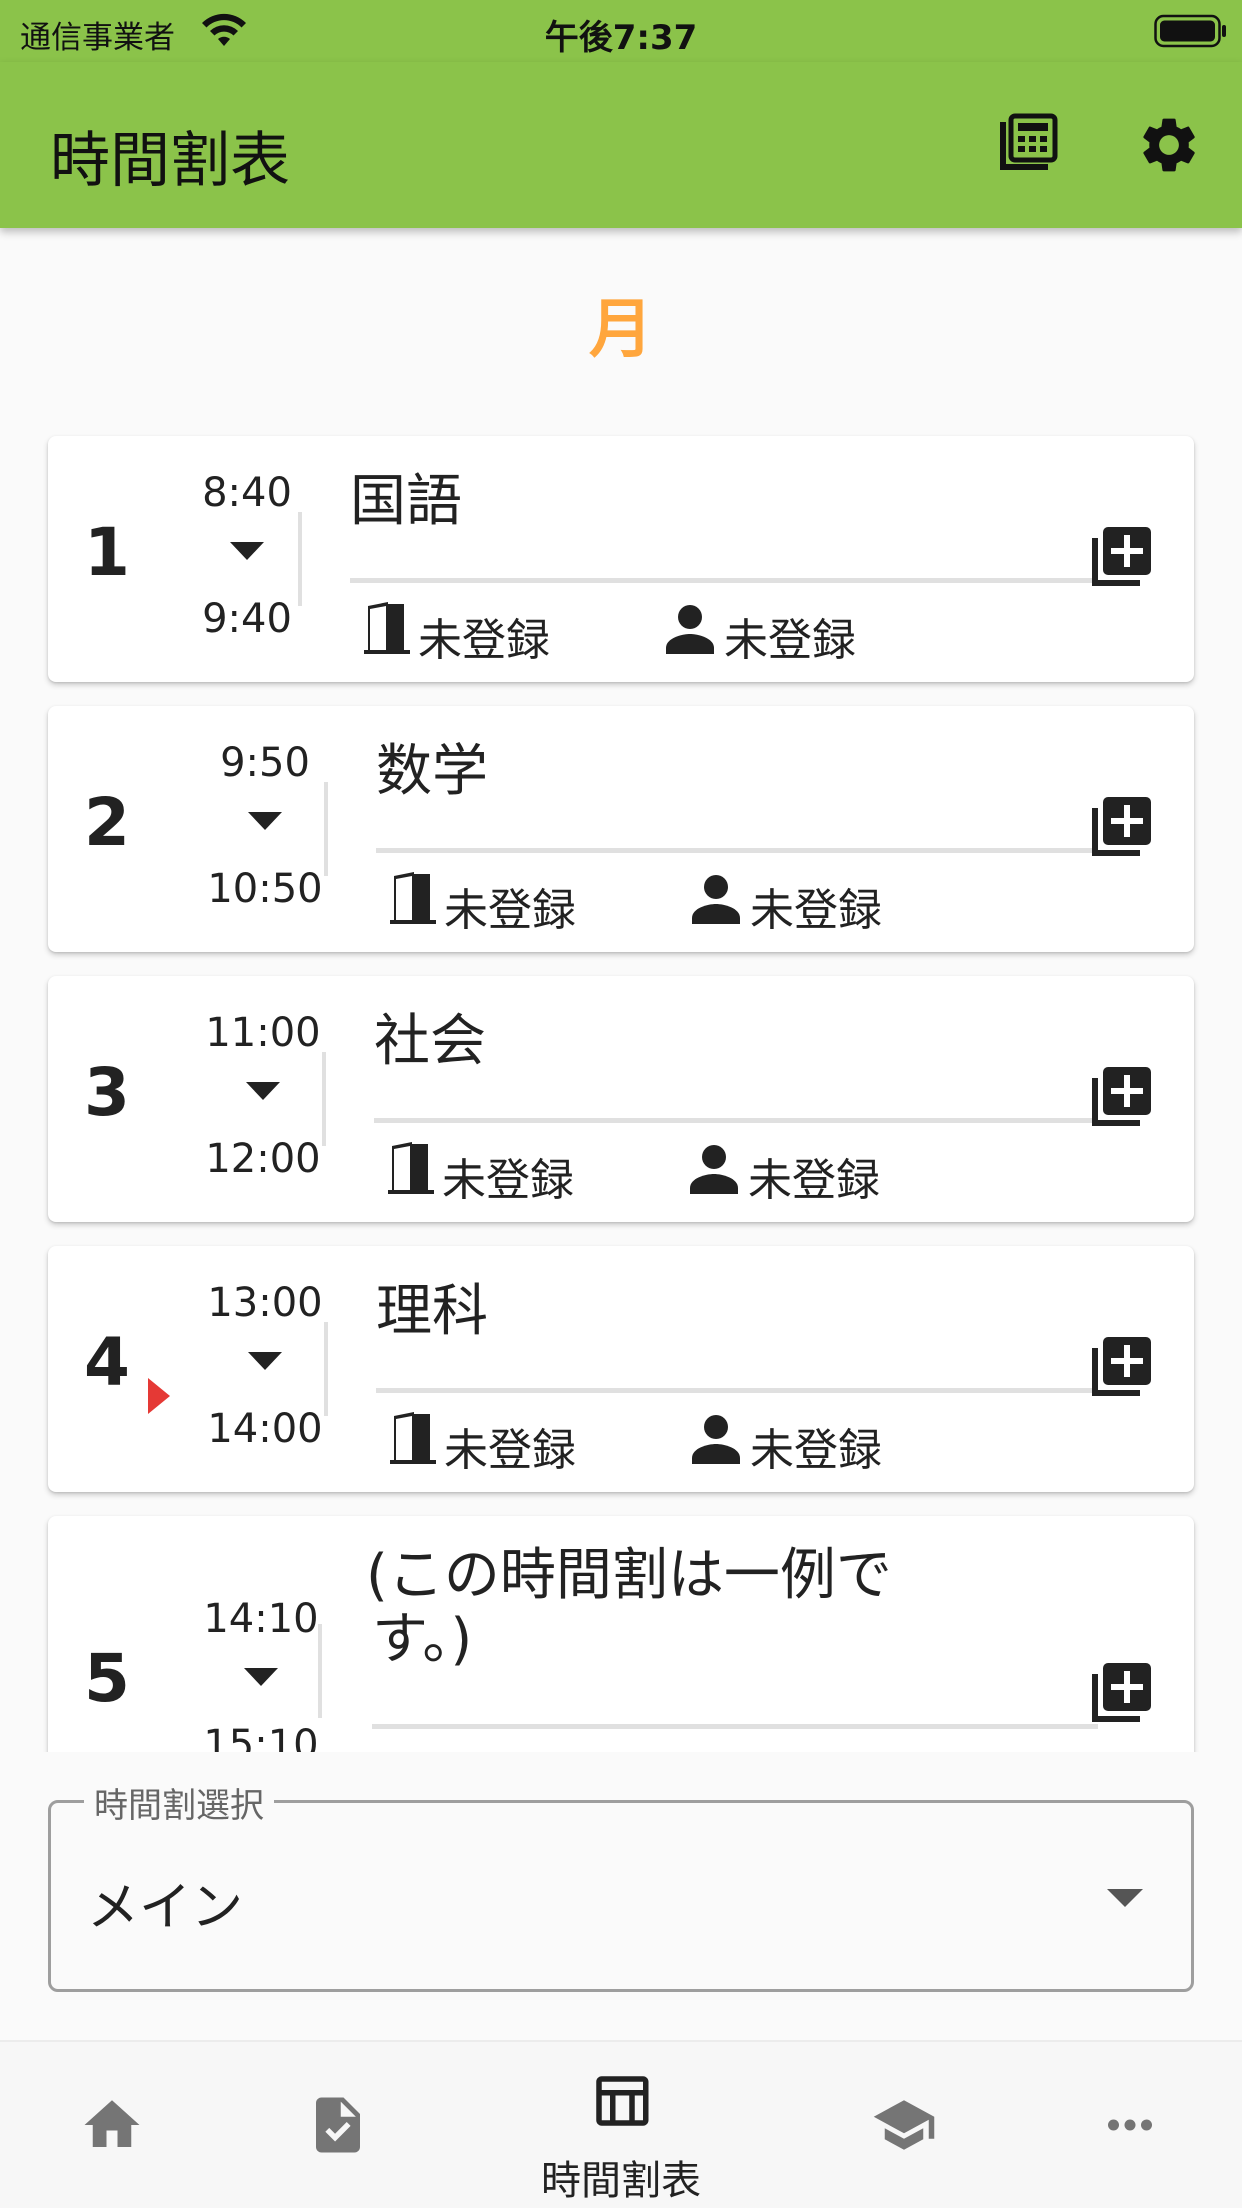  I want to click on dropdown-arrow-icon, so click(1125, 1899).